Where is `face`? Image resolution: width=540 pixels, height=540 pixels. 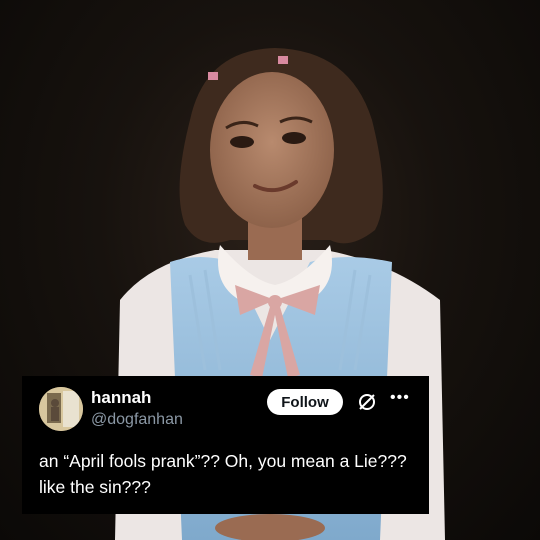
face is located at coordinates (272, 150).